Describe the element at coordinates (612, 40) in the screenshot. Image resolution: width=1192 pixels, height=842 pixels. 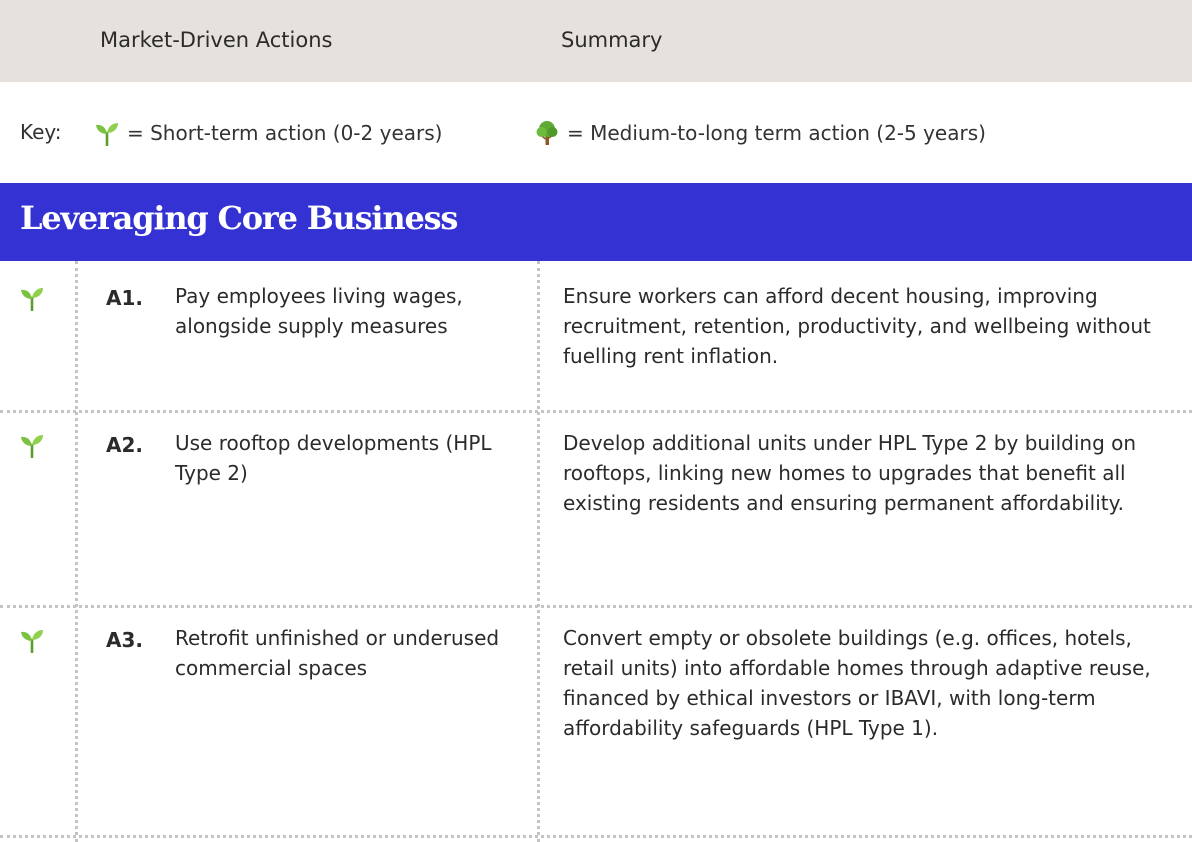
I see `summary-column-header: Summary` at that location.